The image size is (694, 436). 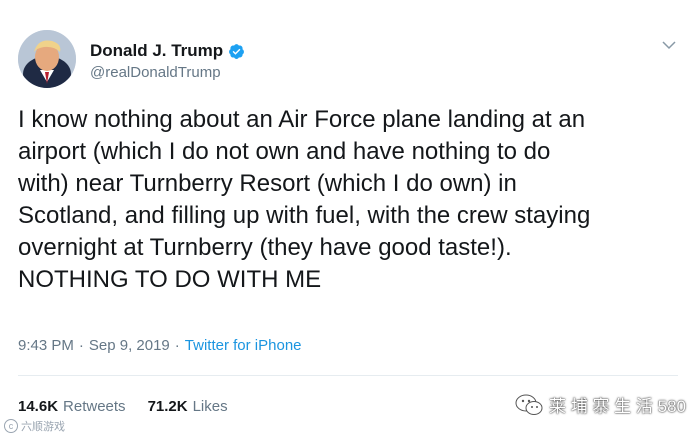 What do you see at coordinates (529, 404) in the screenshot?
I see `wechat-icon` at bounding box center [529, 404].